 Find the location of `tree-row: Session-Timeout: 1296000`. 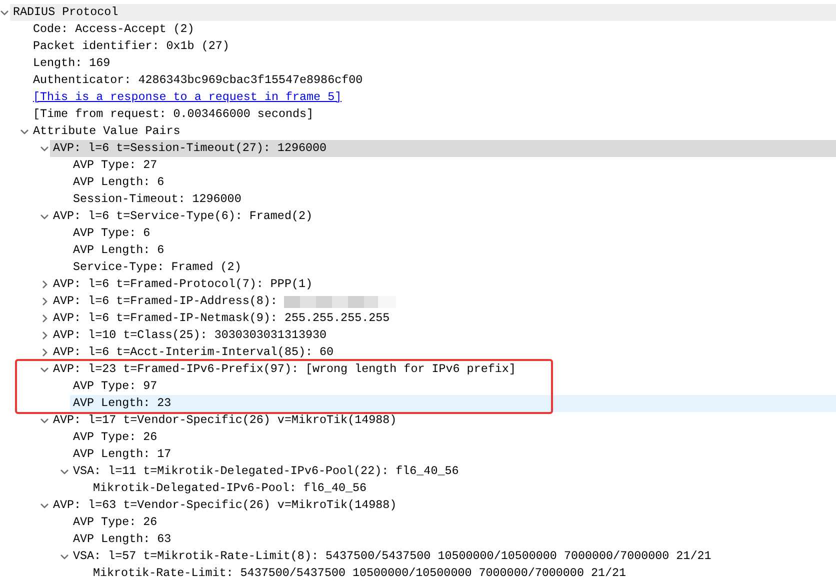

tree-row: Session-Timeout: 1296000 is located at coordinates (453, 199).